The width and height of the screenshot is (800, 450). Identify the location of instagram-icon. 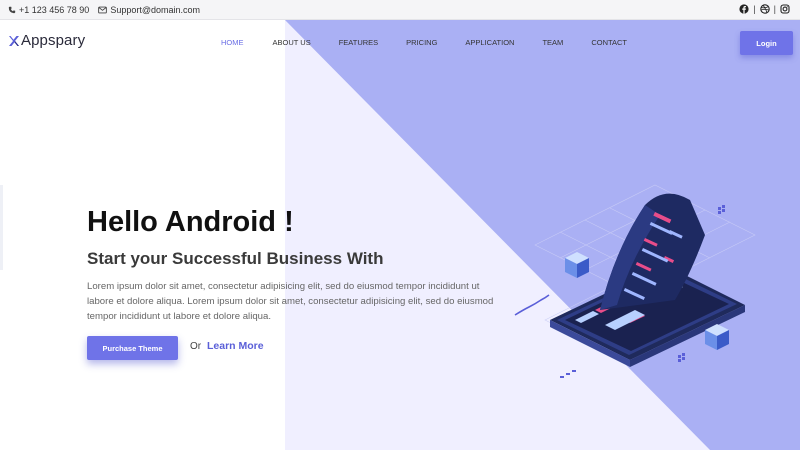
(785, 9).